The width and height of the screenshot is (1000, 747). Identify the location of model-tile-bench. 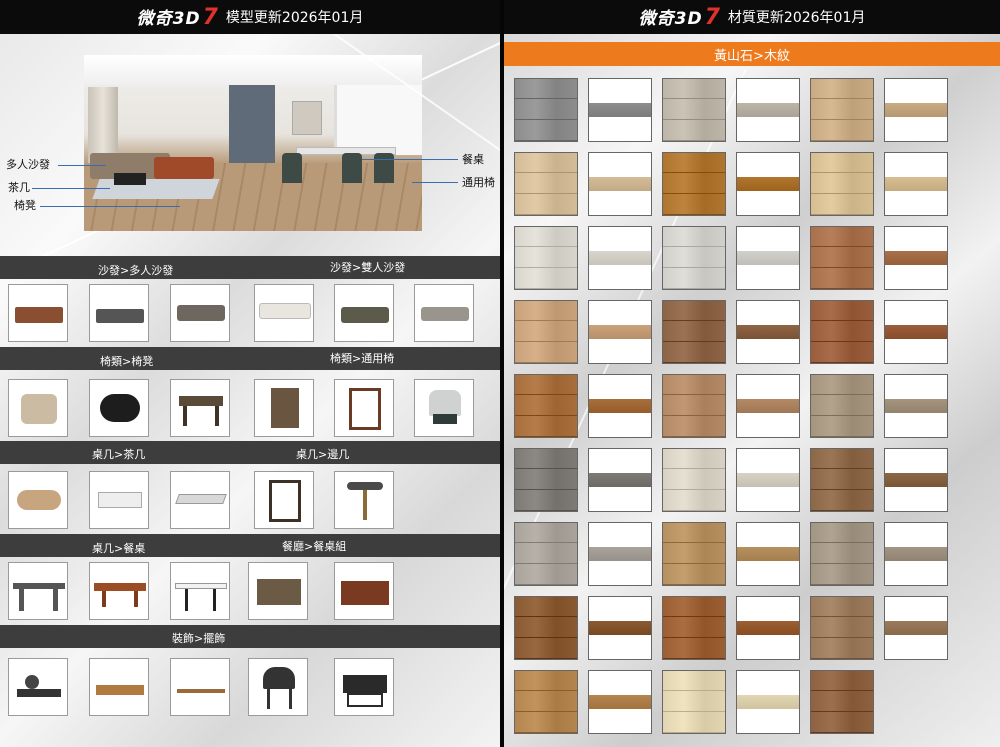
(200, 408).